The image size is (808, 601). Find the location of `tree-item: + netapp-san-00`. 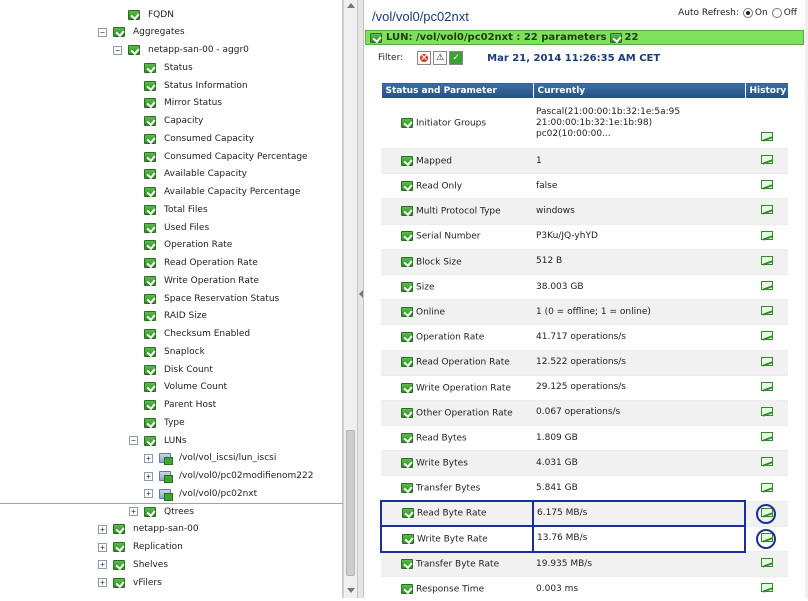

tree-item: + netapp-san-00 is located at coordinates (149, 529).